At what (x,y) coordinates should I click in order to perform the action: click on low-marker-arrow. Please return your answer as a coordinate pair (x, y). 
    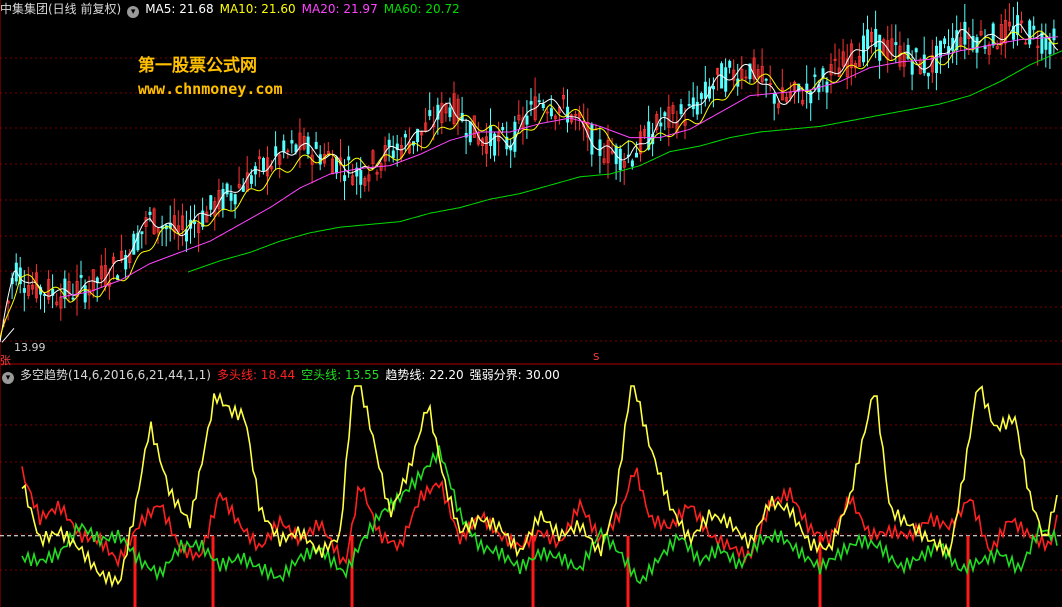
    Looking at the image, I should click on (8, 335).